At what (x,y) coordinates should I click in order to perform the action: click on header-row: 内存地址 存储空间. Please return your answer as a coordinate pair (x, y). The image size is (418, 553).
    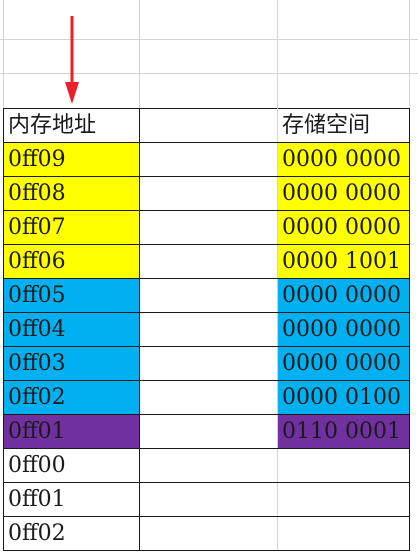
    Looking at the image, I should click on (206, 125).